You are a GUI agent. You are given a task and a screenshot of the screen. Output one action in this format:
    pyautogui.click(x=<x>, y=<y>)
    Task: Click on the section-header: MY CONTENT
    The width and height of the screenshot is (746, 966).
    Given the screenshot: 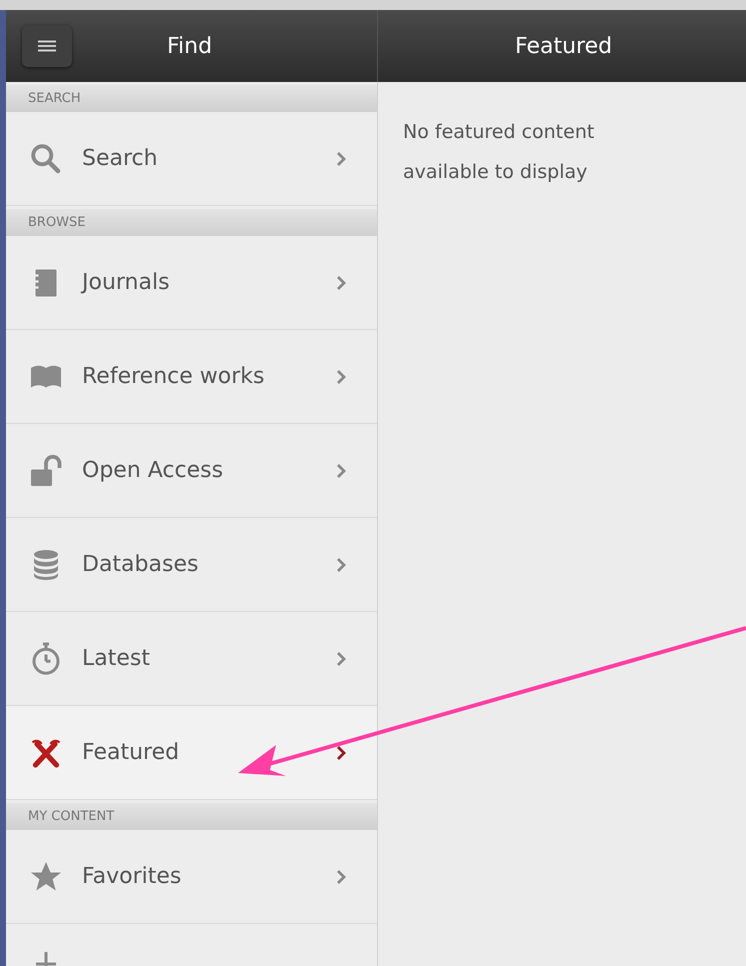 What is the action you would take?
    pyautogui.click(x=191, y=816)
    